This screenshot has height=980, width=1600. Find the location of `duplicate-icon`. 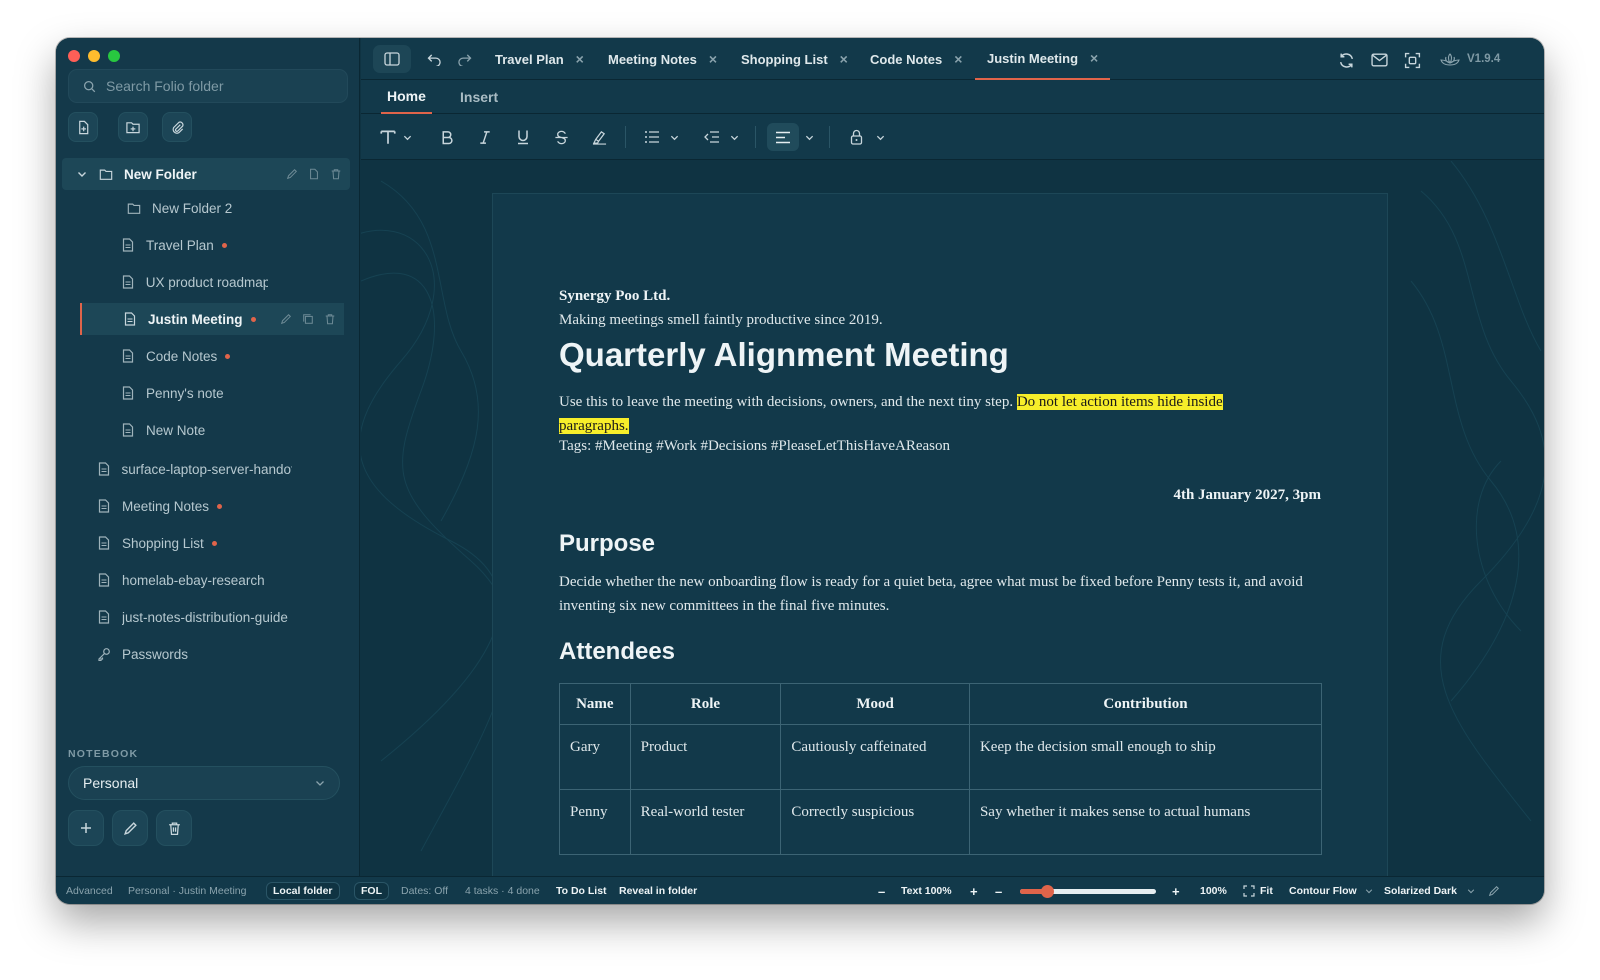

duplicate-icon is located at coordinates (308, 319).